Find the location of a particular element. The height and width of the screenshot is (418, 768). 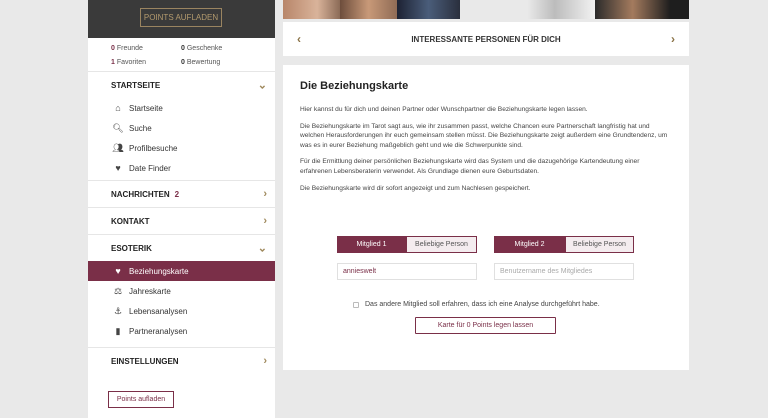

legen-lassen-button: Karte für 0 Points legen lassen is located at coordinates (485, 325).